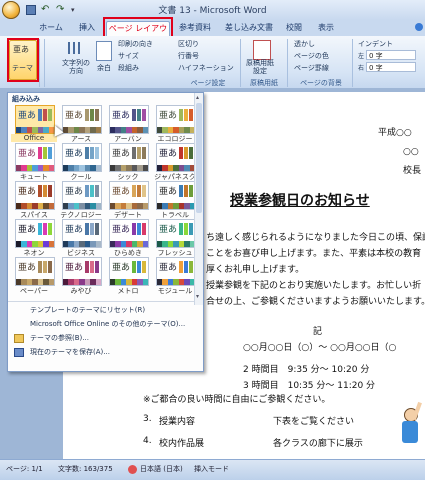  What do you see at coordinates (206, 68) in the screenshot?
I see `hyphenation-button: ハイフネーション` at bounding box center [206, 68].